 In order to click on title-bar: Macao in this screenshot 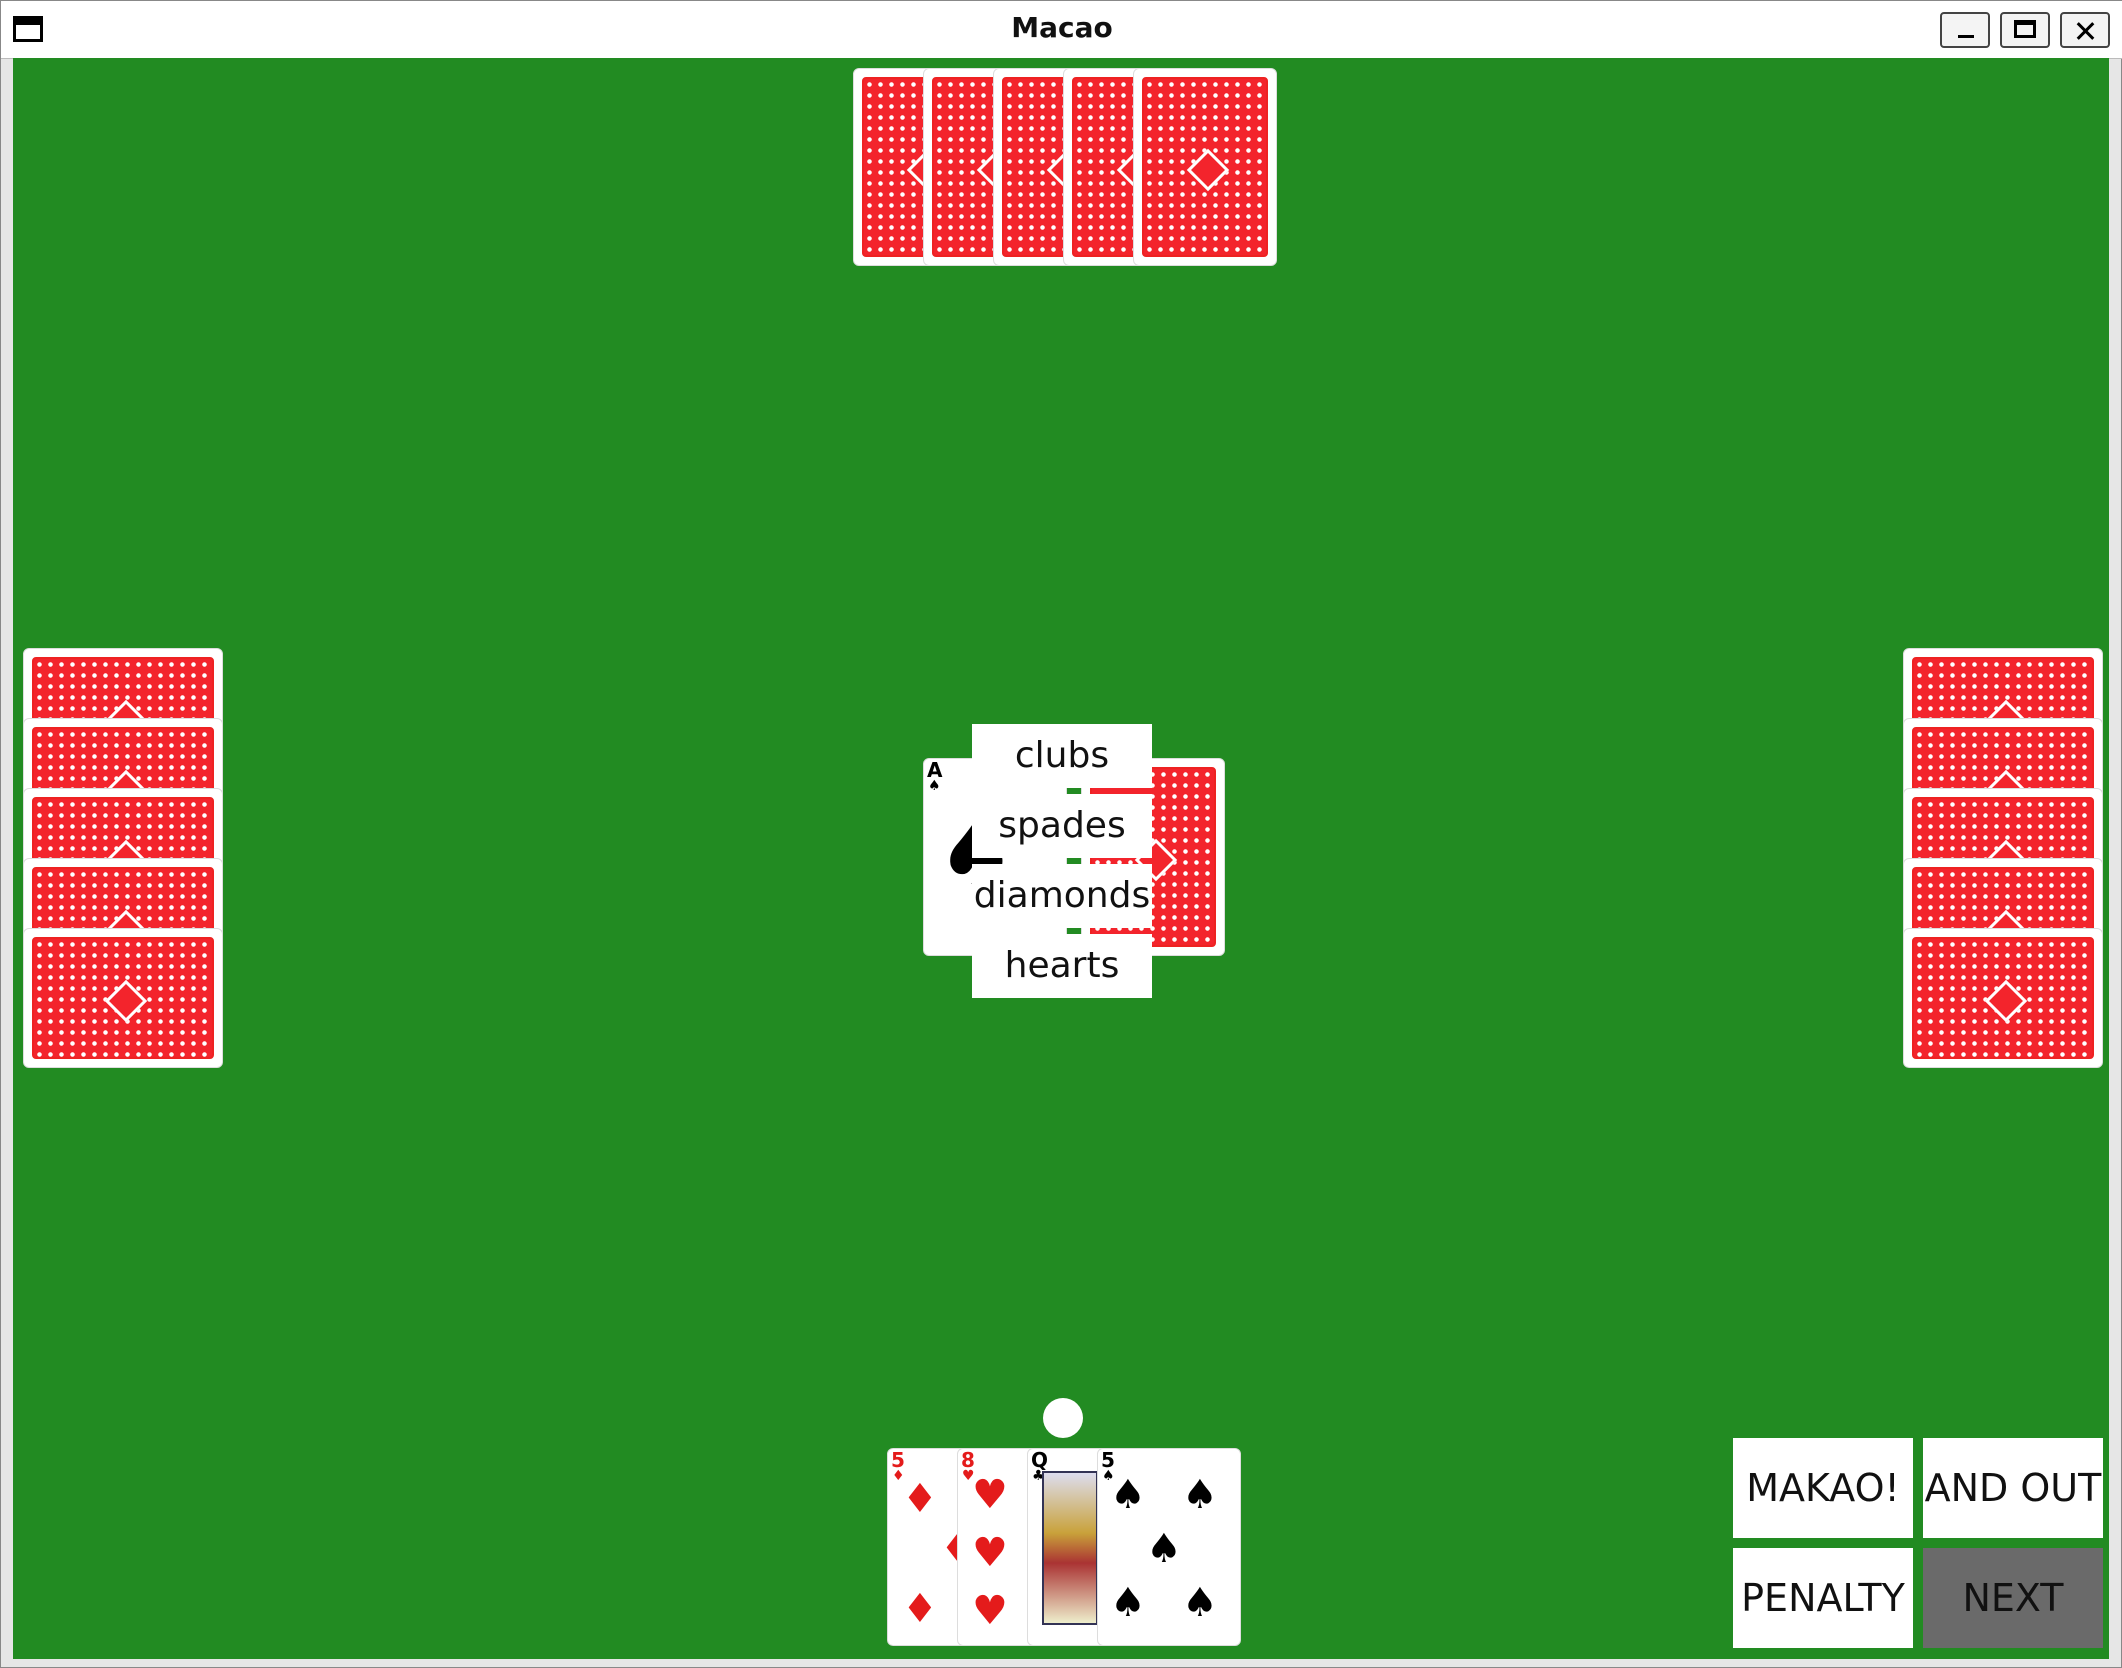, I will do `click(1061, 30)`.